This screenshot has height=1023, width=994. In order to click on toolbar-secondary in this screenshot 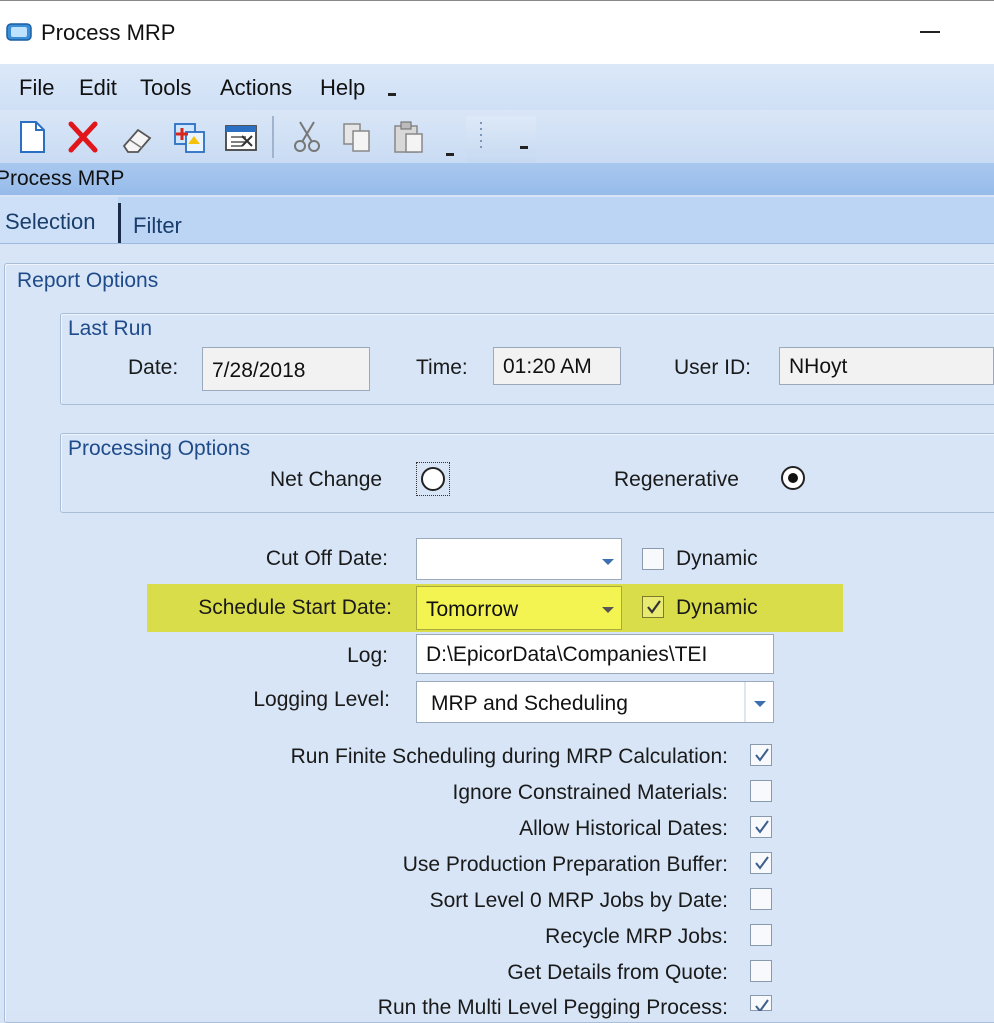, I will do `click(501, 139)`.